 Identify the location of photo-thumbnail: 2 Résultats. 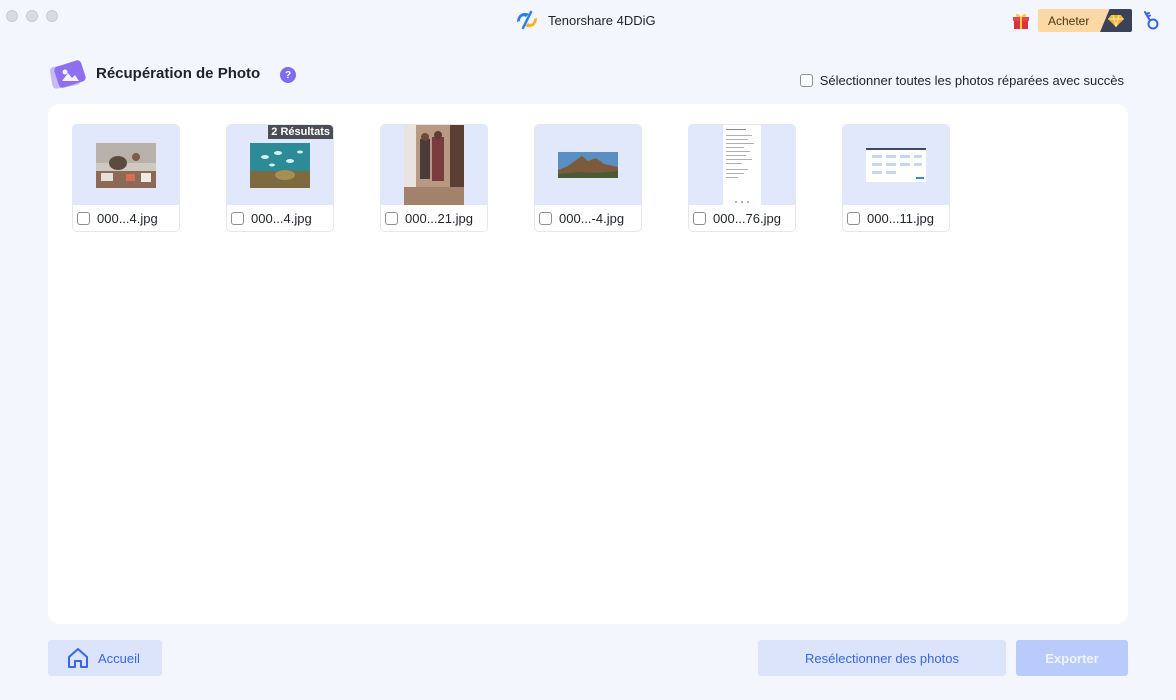
(280, 165).